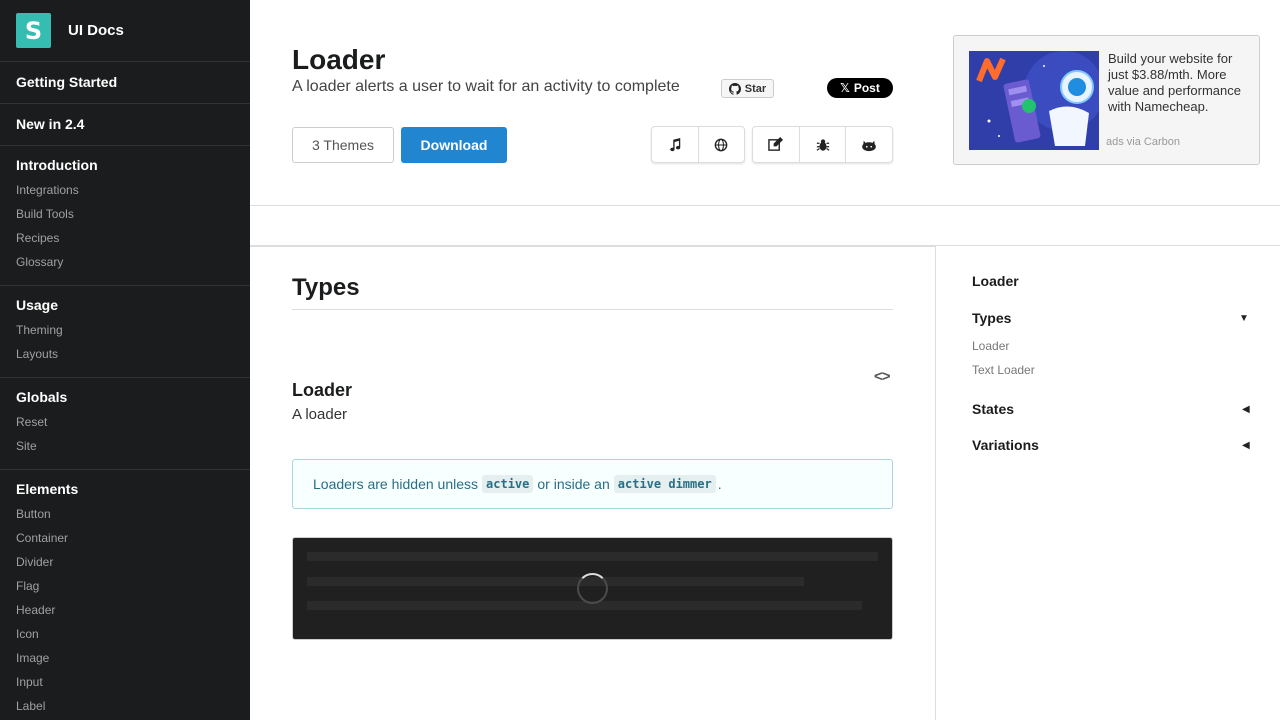 The image size is (1280, 720). I want to click on bug-button, so click(823, 144).